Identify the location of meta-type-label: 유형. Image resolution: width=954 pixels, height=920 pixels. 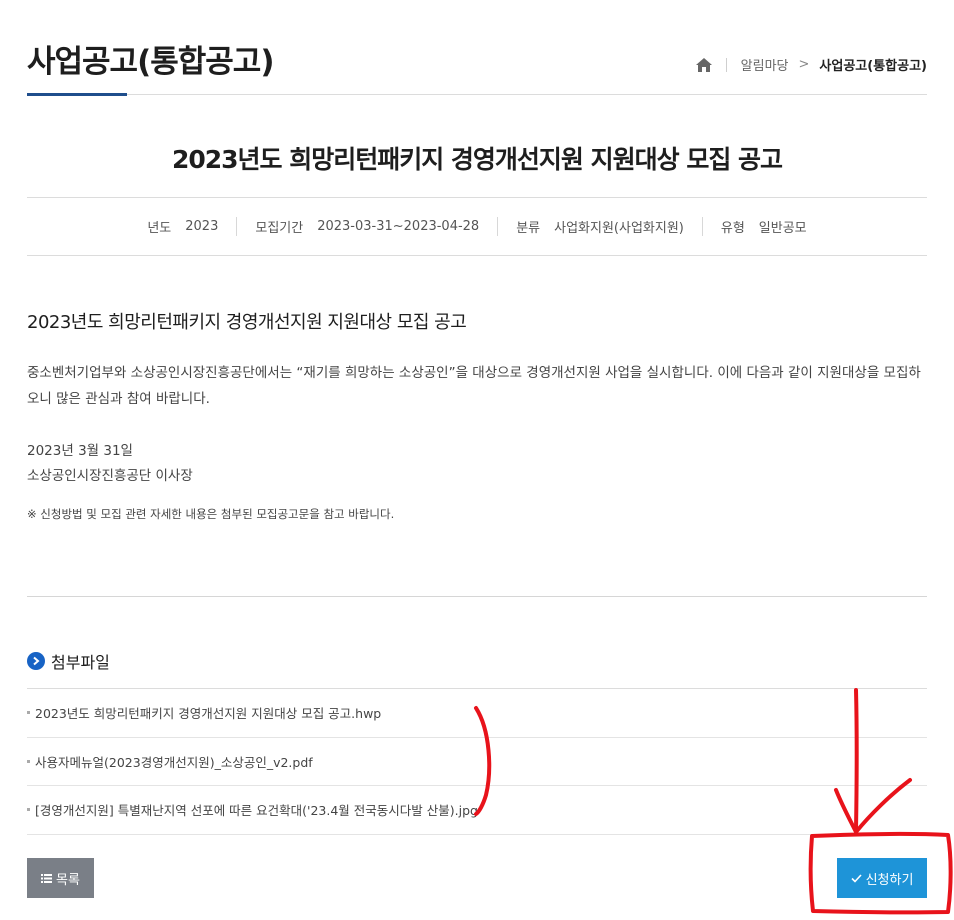
(732, 228).